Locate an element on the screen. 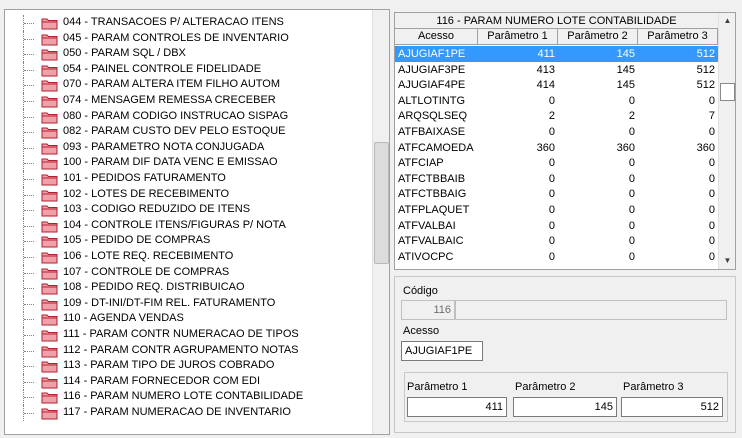  tree-item: 102 - LOTES DE RECEBIMENTO is located at coordinates (198, 194).